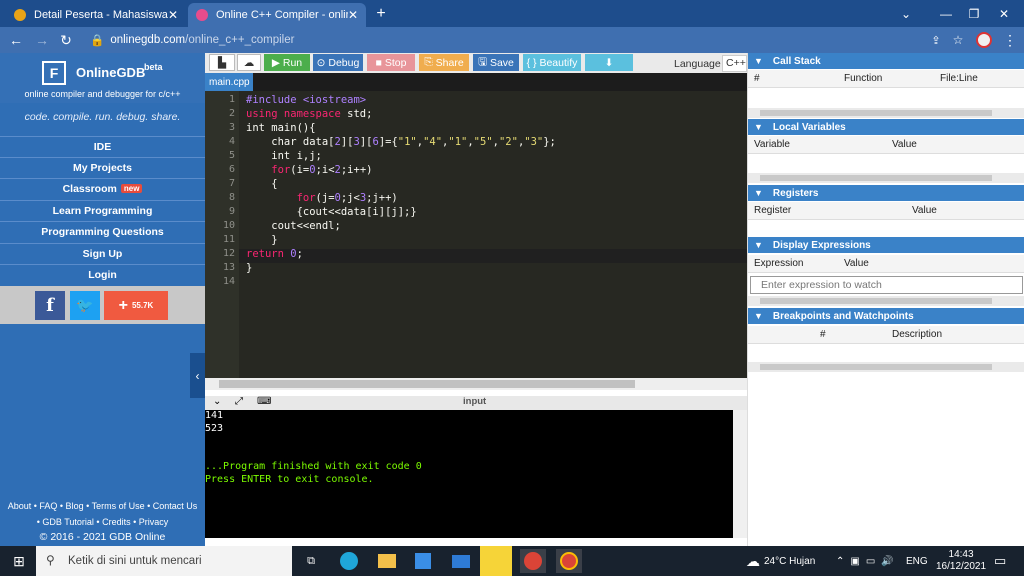 This screenshot has width=1024, height=576. What do you see at coordinates (102, 253) in the screenshot?
I see `sidebar-item-sign-up: Sign Up` at bounding box center [102, 253].